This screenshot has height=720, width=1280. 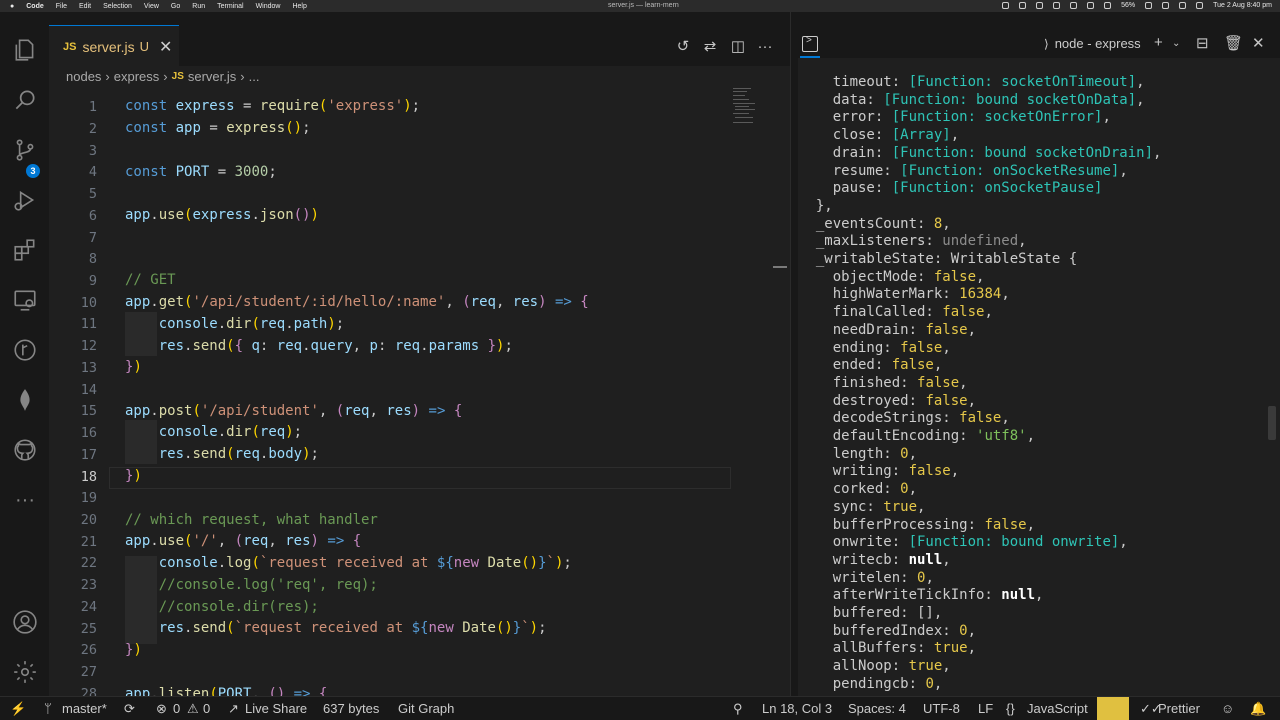 I want to click on code-line: // which request, what handler, so click(x=251, y=520).